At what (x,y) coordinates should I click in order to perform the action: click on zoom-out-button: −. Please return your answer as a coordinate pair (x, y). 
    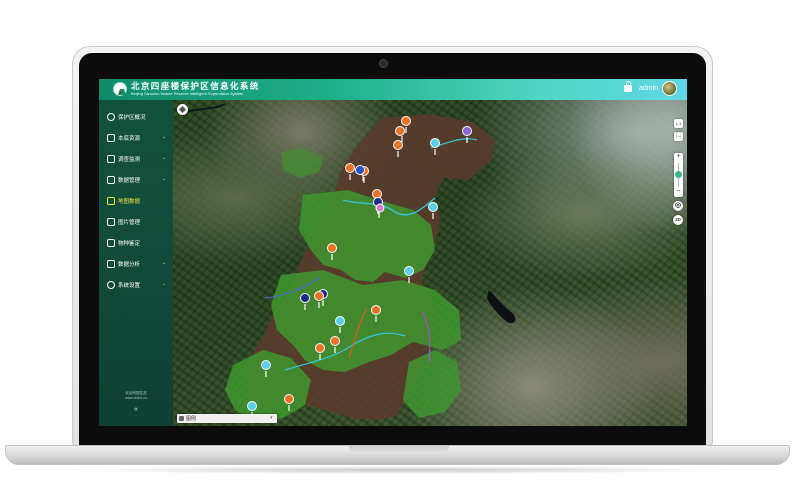
    Looking at the image, I should click on (678, 191).